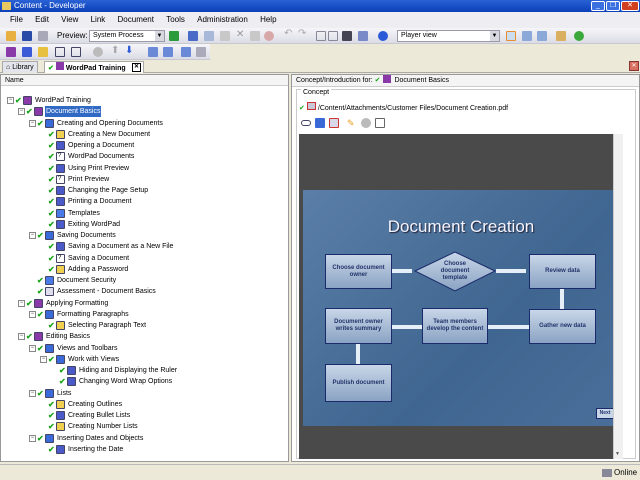 Image resolution: width=640 pixels, height=480 pixels. What do you see at coordinates (321, 36) in the screenshot?
I see `expand-icon` at bounding box center [321, 36].